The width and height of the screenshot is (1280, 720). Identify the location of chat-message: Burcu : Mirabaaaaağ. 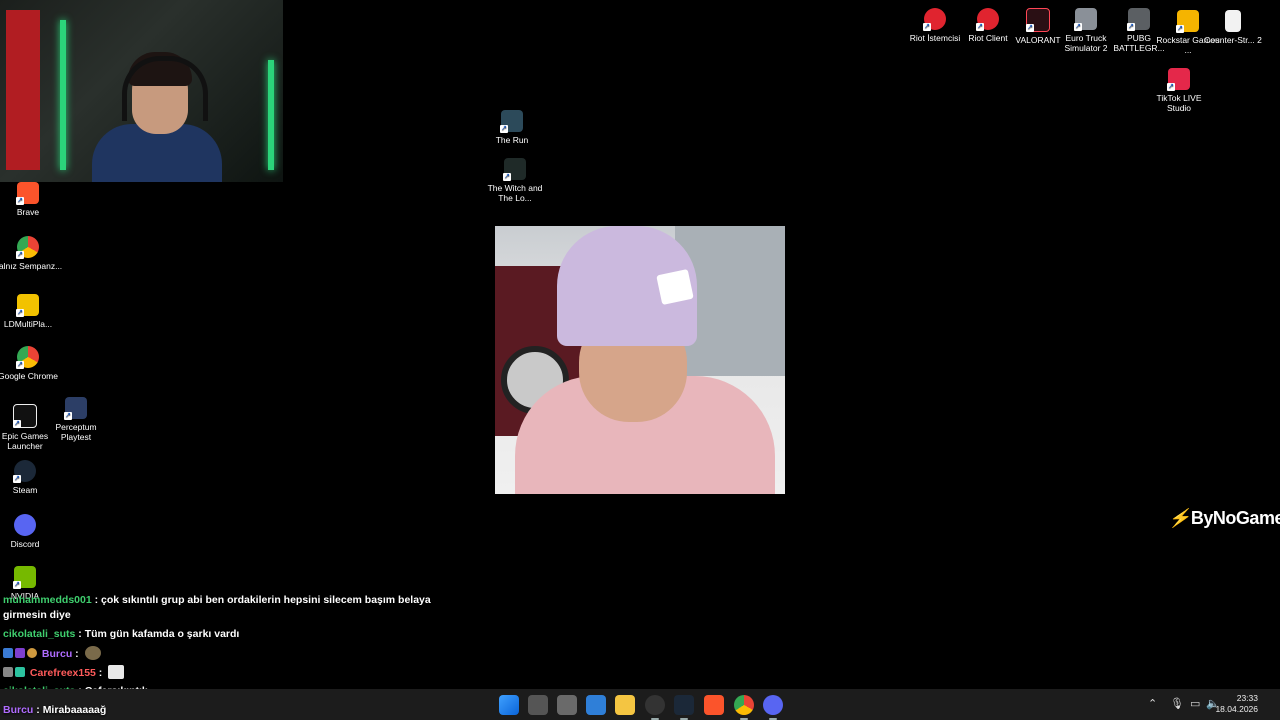
(55, 710).